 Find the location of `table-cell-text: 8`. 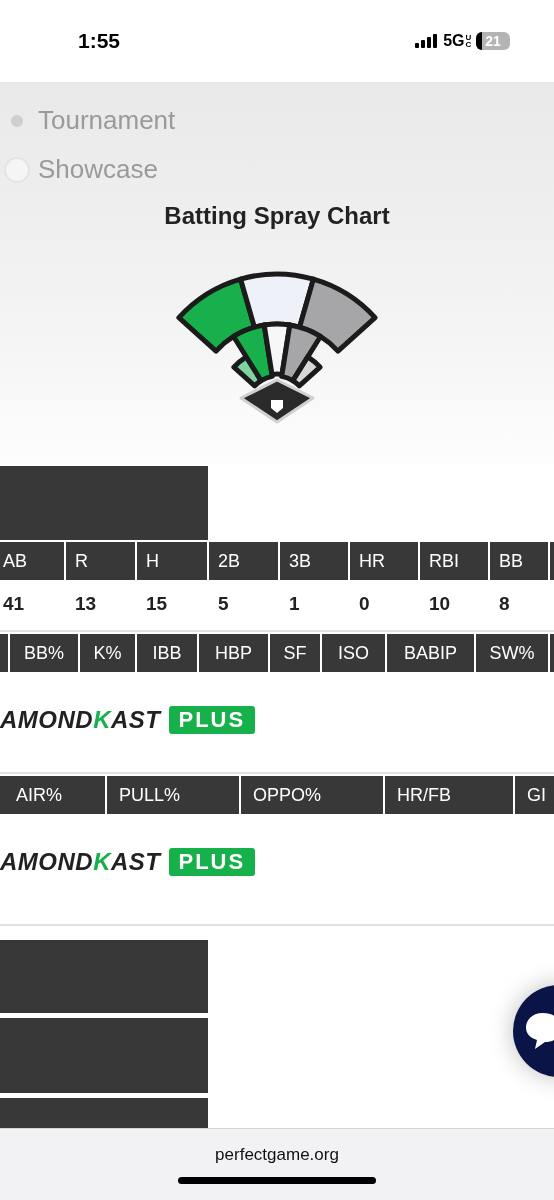

table-cell-text: 8 is located at coordinates (504, 604).